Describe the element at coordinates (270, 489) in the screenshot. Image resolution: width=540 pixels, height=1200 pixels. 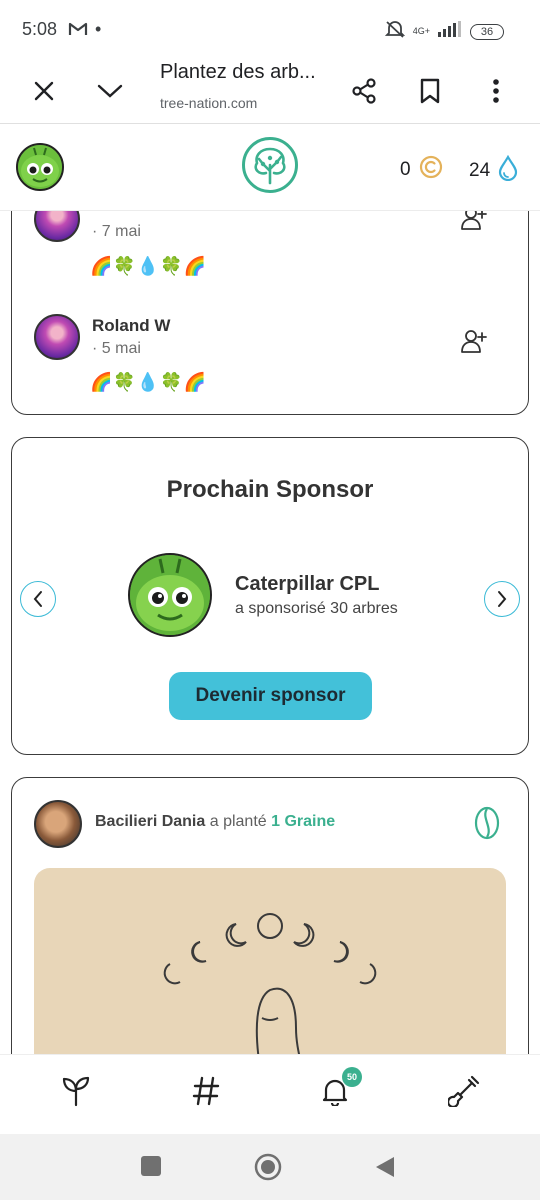
I see `sponsor-title: Prochain Sponsor` at that location.